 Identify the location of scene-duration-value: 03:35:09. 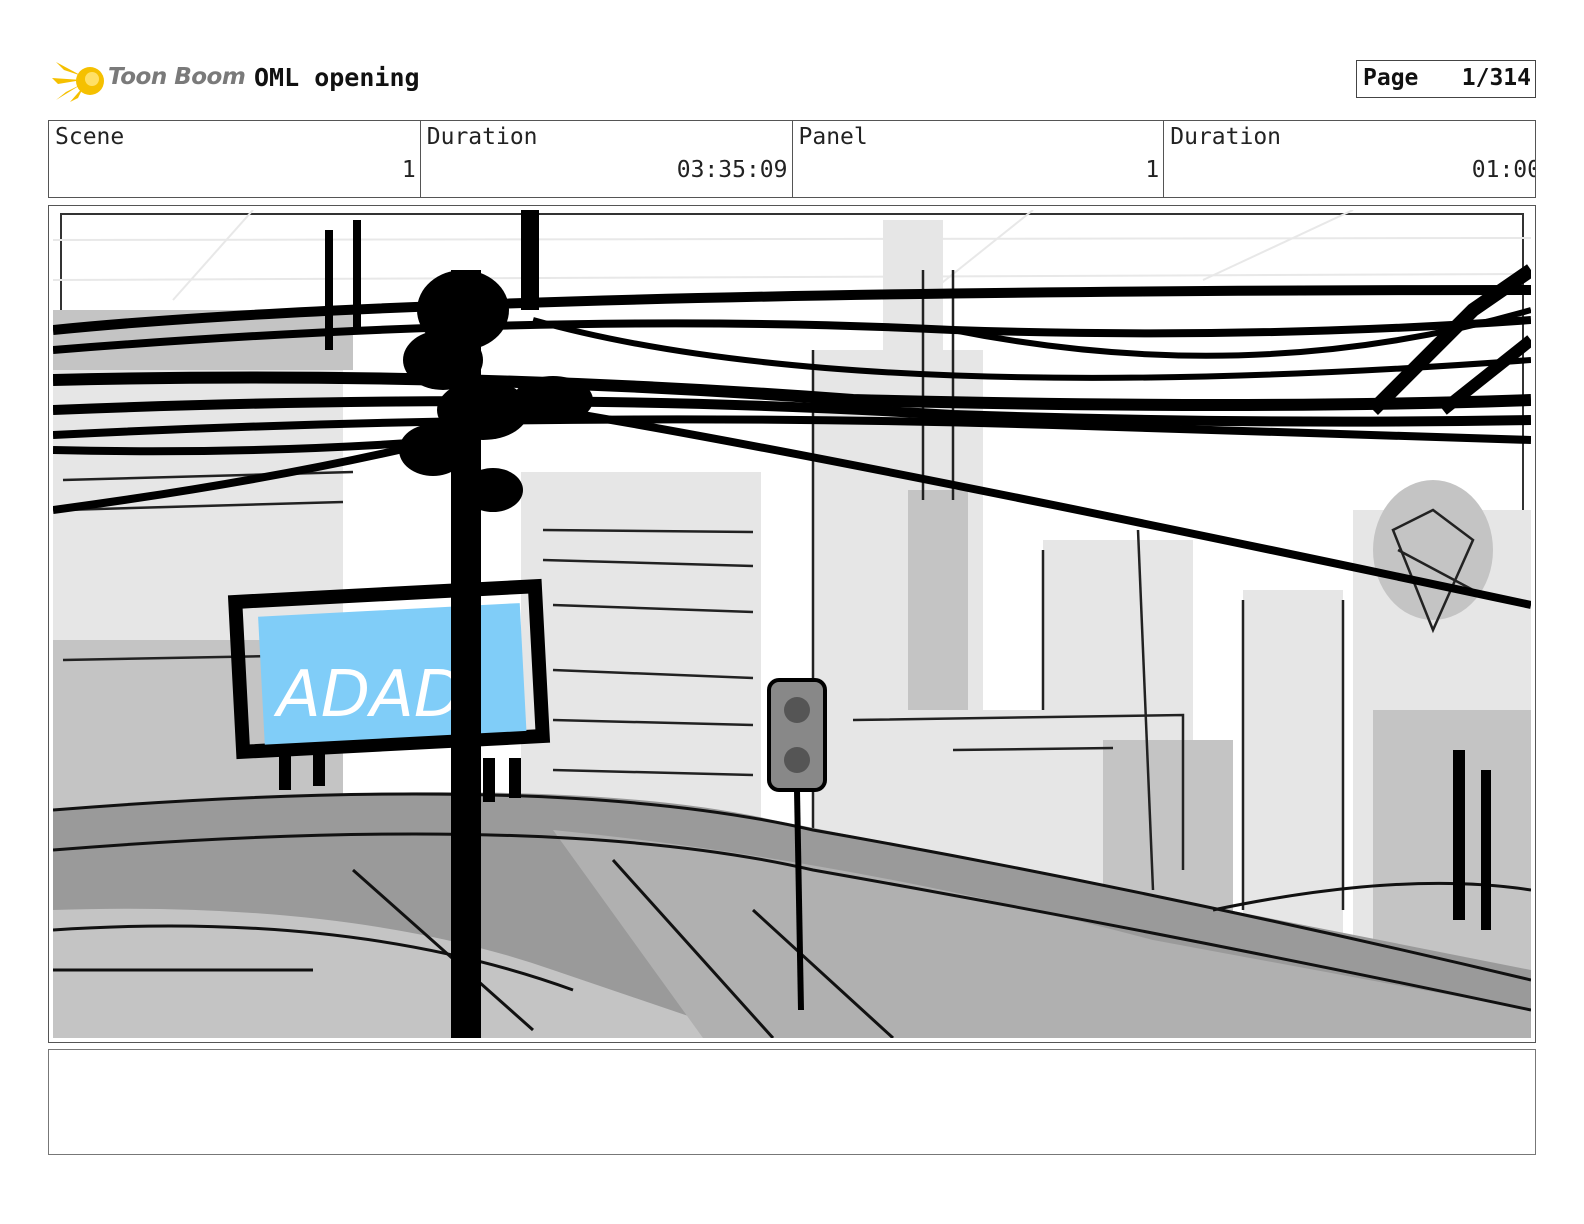
(732, 170).